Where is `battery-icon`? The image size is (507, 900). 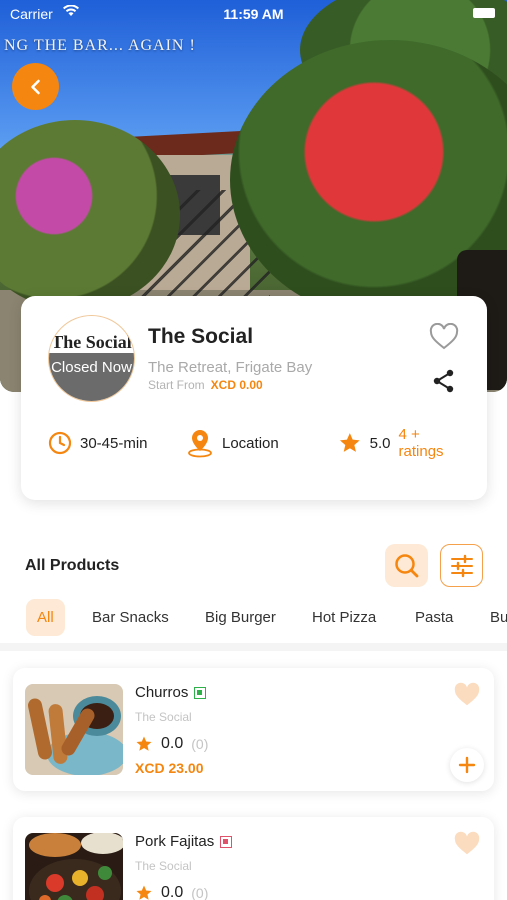 battery-icon is located at coordinates (484, 13).